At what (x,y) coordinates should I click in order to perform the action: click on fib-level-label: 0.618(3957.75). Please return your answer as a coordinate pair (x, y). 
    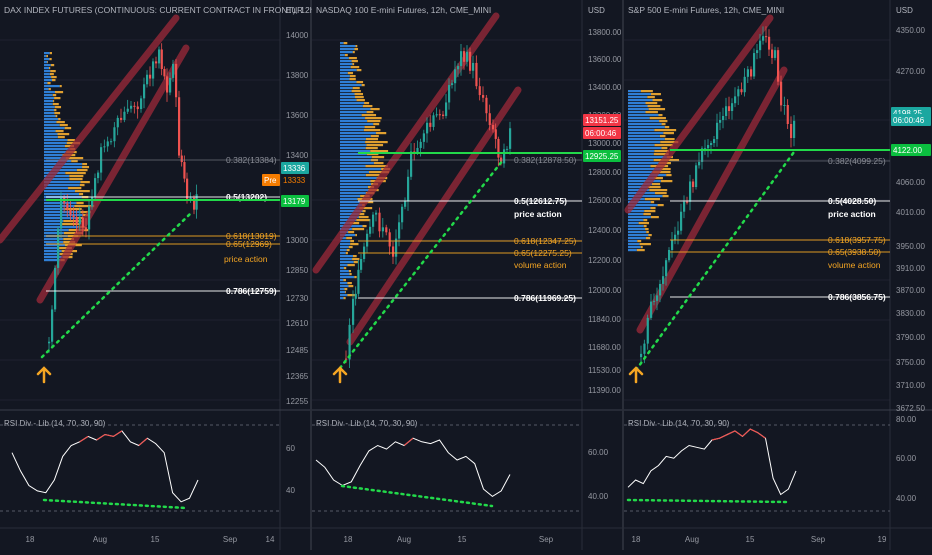
    Looking at the image, I should click on (857, 240).